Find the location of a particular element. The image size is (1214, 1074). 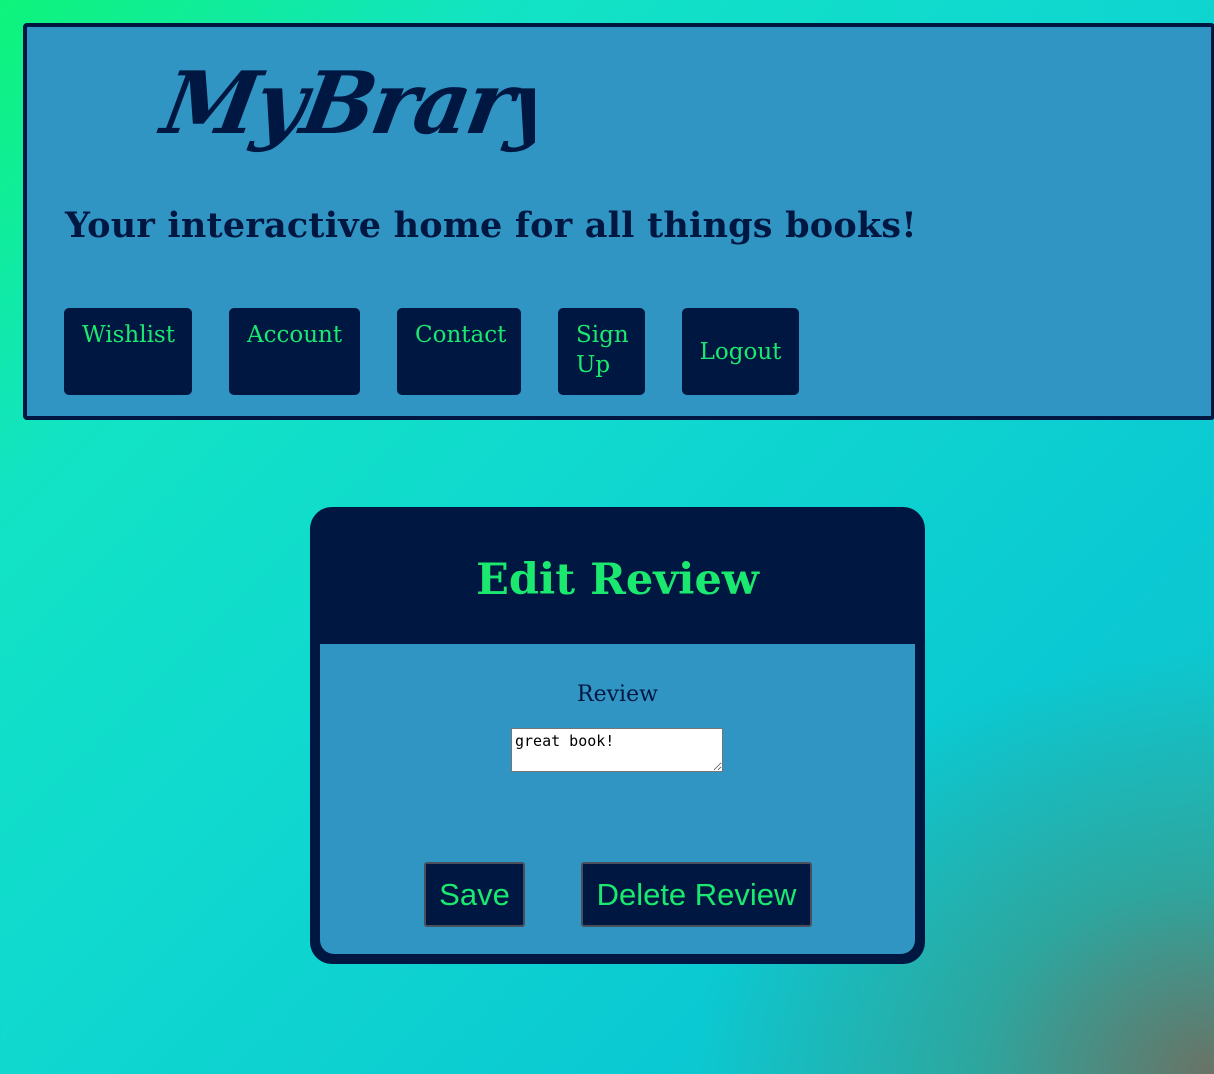

nav-contact: Contact is located at coordinates (459, 351).